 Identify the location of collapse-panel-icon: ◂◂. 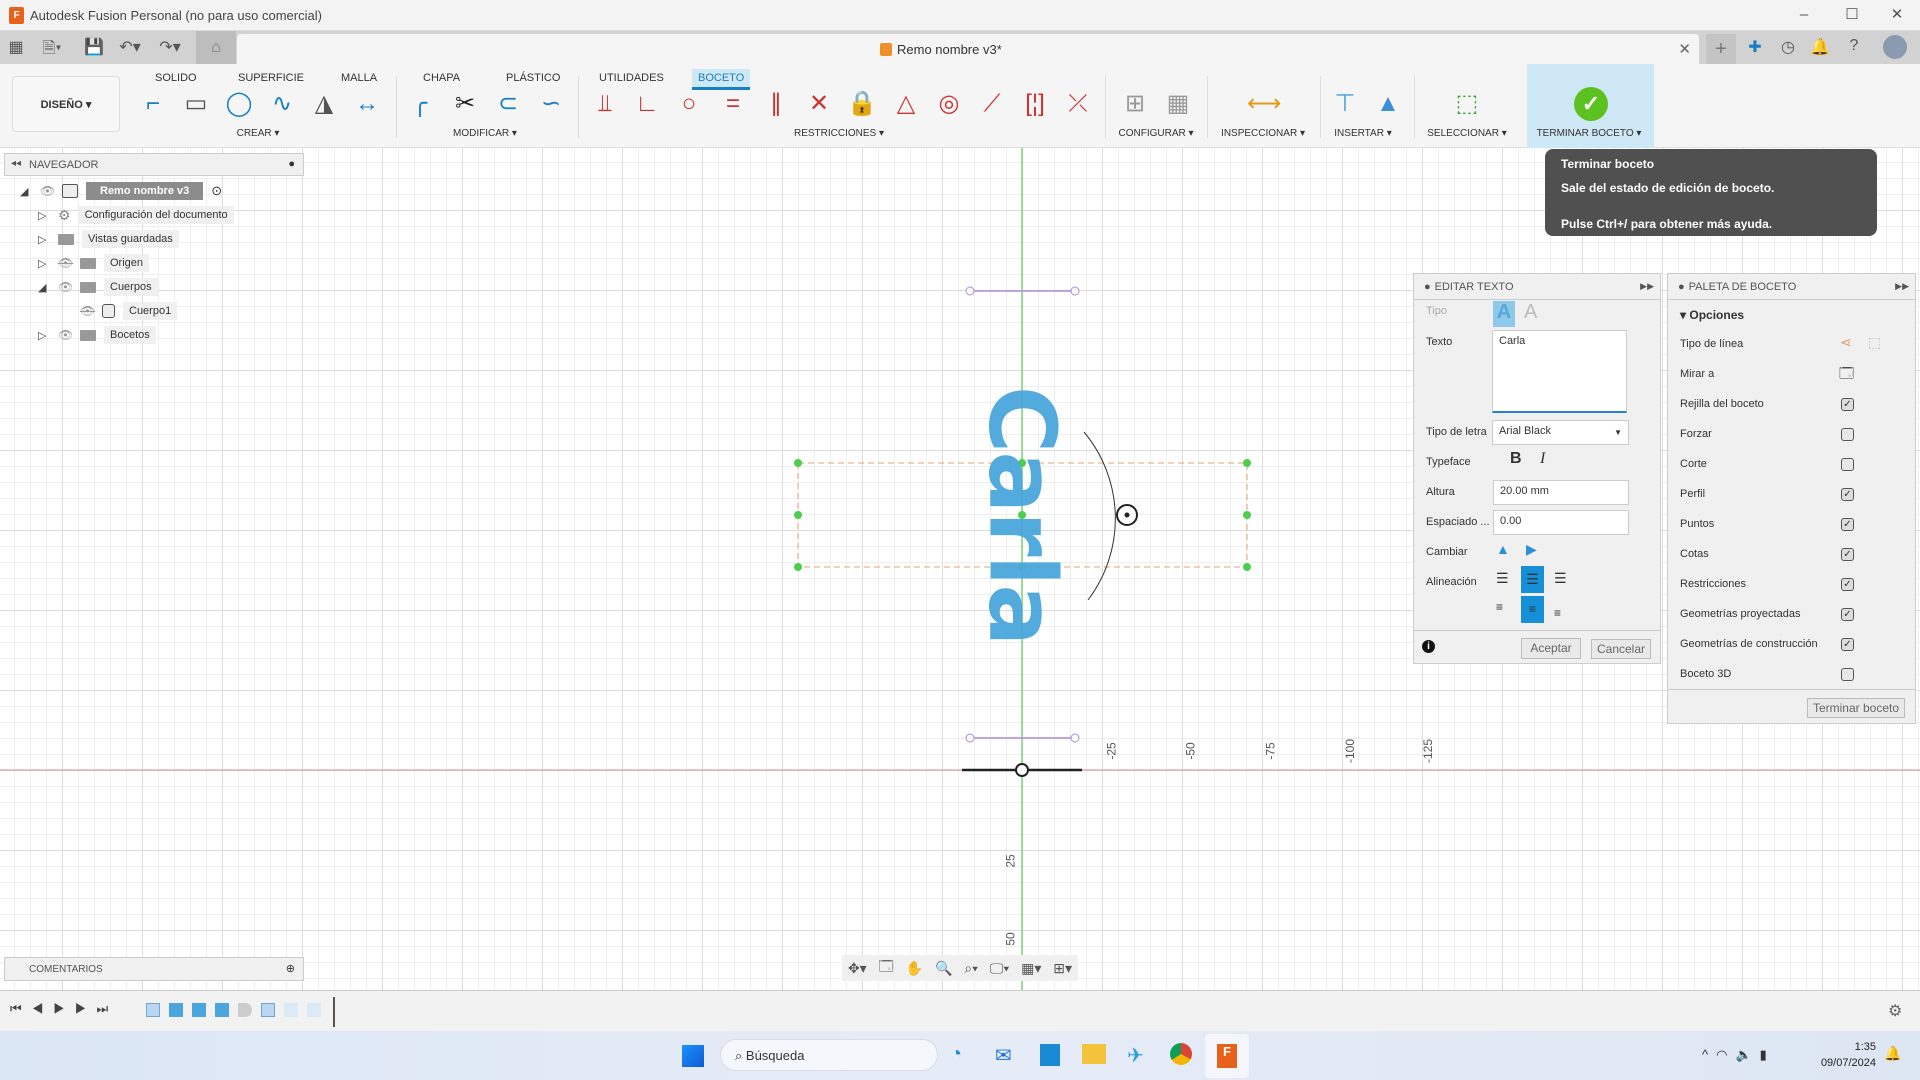
(16, 163).